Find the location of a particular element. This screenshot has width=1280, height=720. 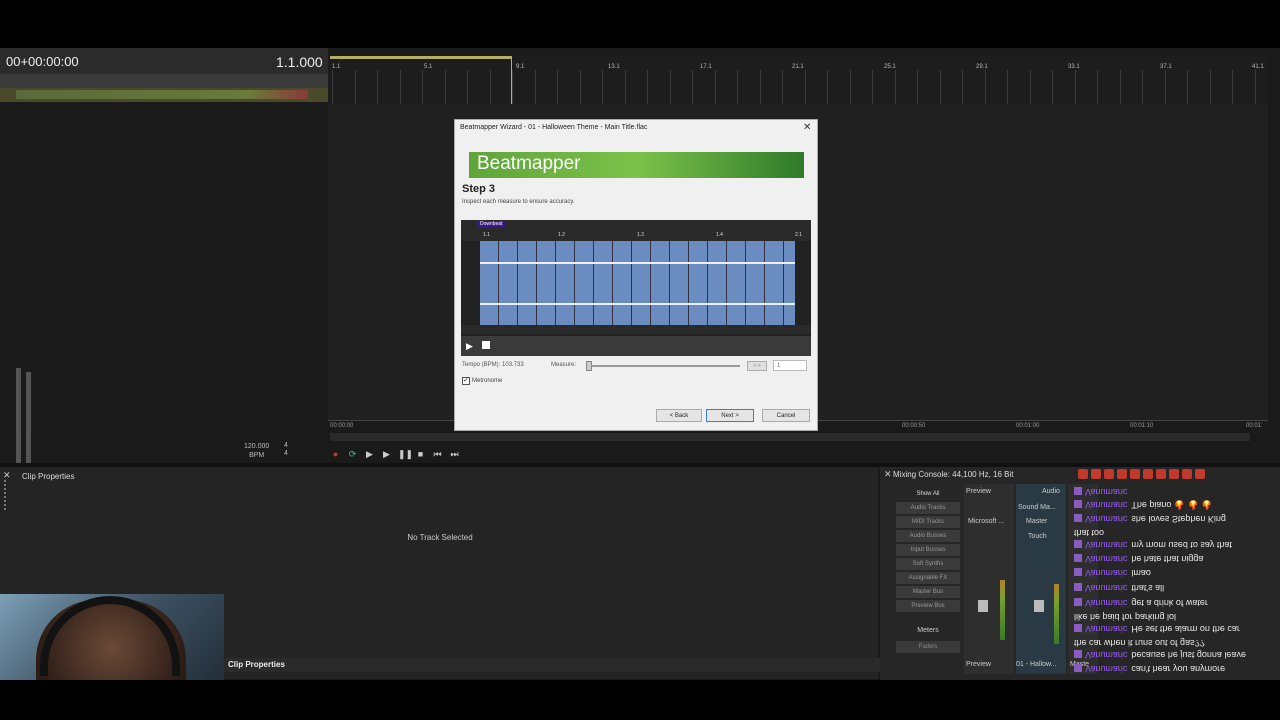

strip-master: Master is located at coordinates (1036, 521).